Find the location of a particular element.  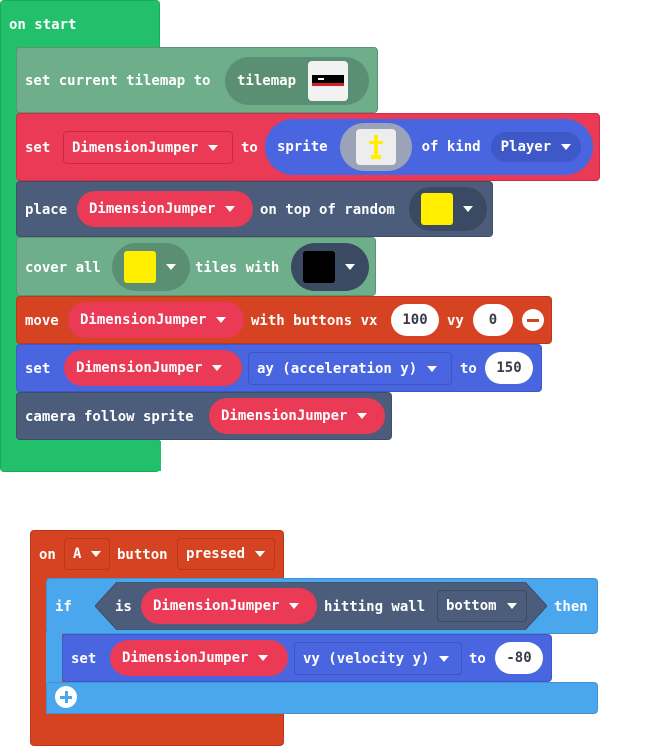

yellow-sprite-image-icon is located at coordinates (375, 147).